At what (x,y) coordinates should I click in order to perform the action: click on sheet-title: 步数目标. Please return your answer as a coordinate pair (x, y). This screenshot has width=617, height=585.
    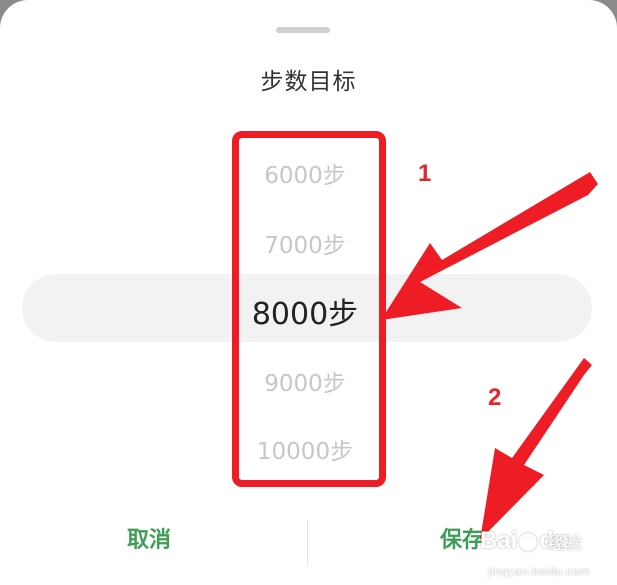
    Looking at the image, I should click on (308, 82).